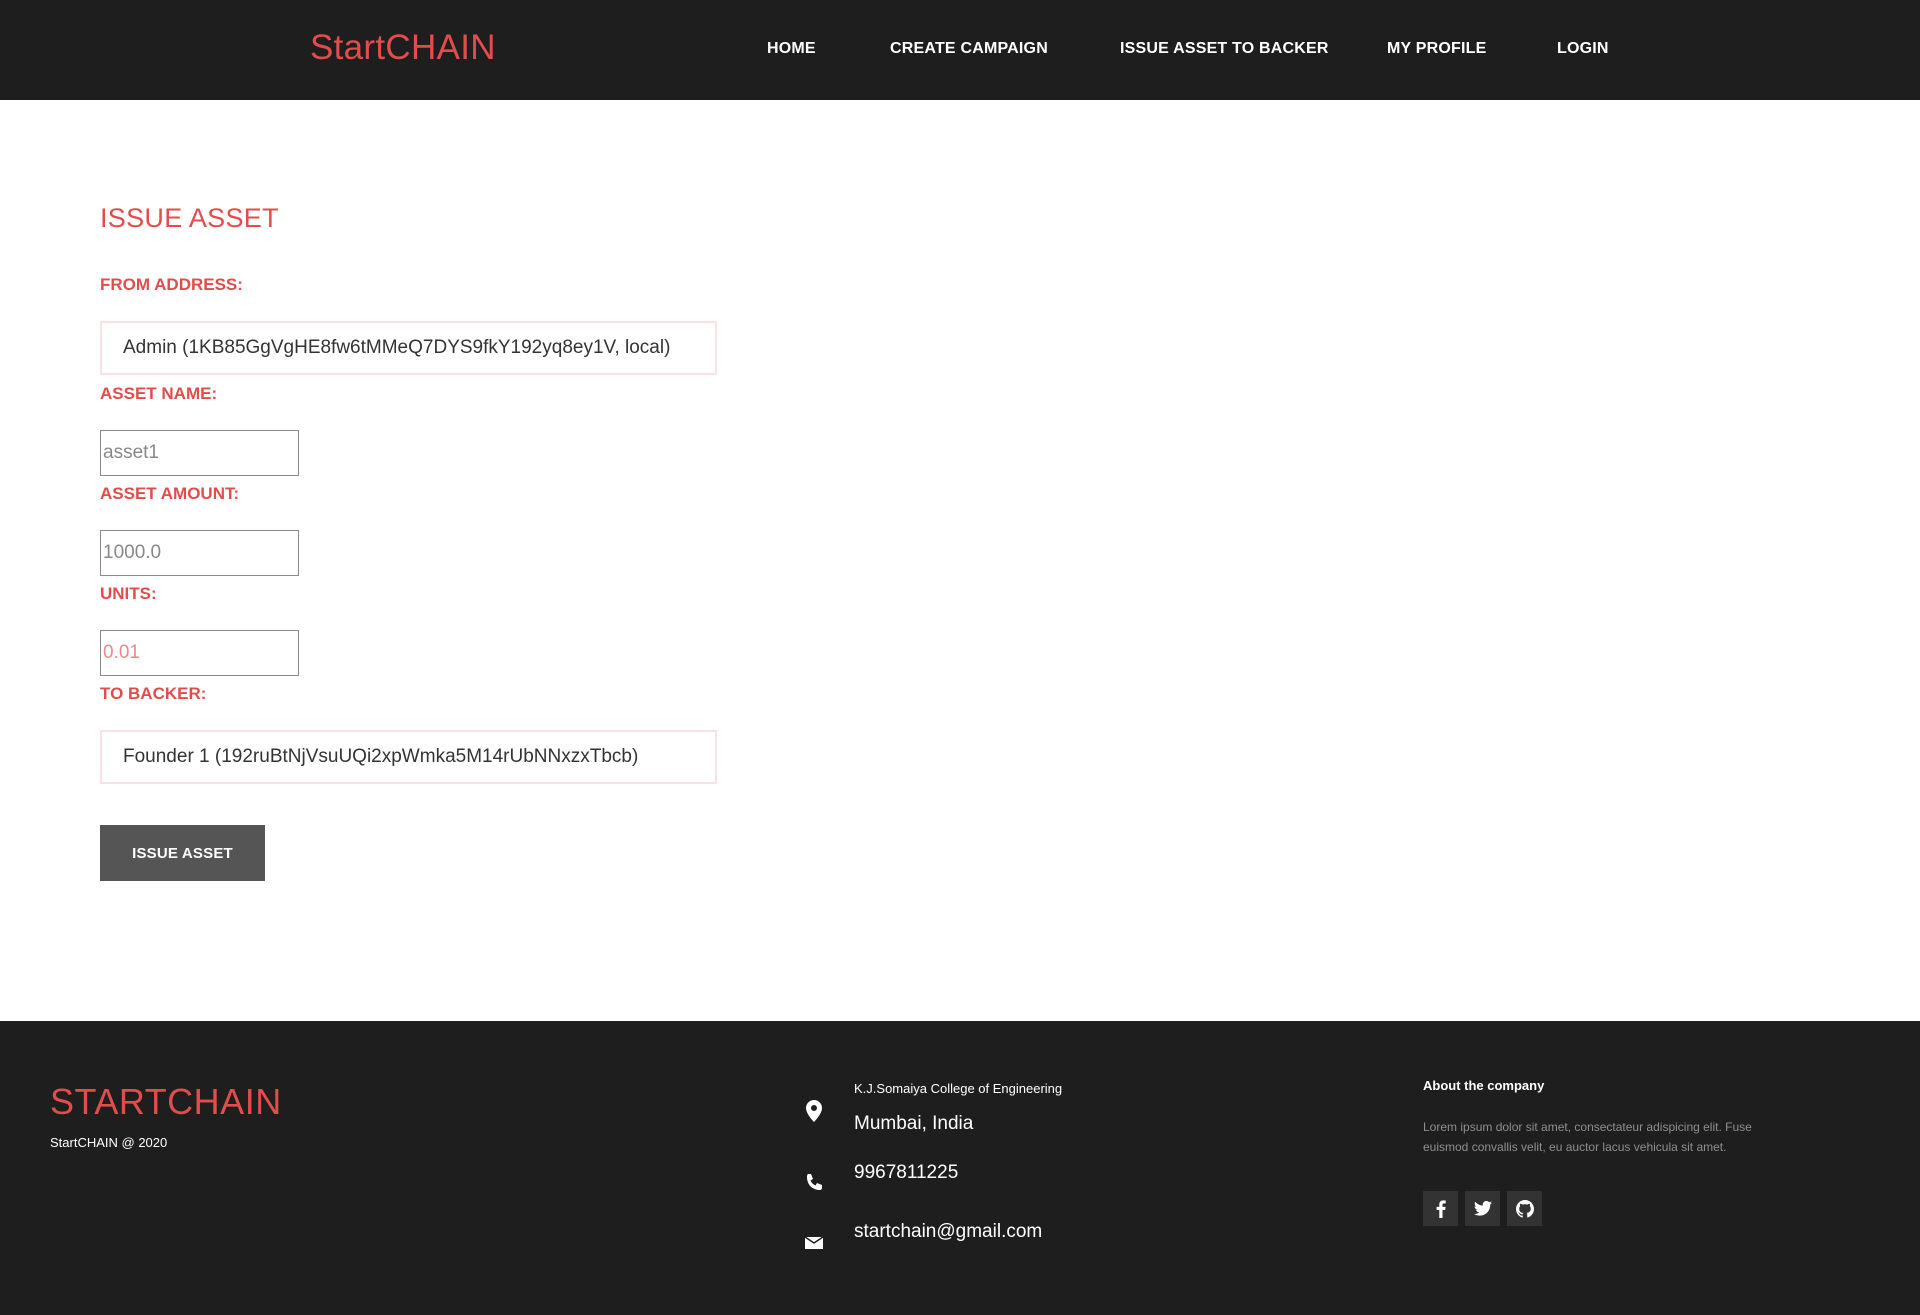 The image size is (1920, 1315). I want to click on facebook-icon, so click(1440, 1208).